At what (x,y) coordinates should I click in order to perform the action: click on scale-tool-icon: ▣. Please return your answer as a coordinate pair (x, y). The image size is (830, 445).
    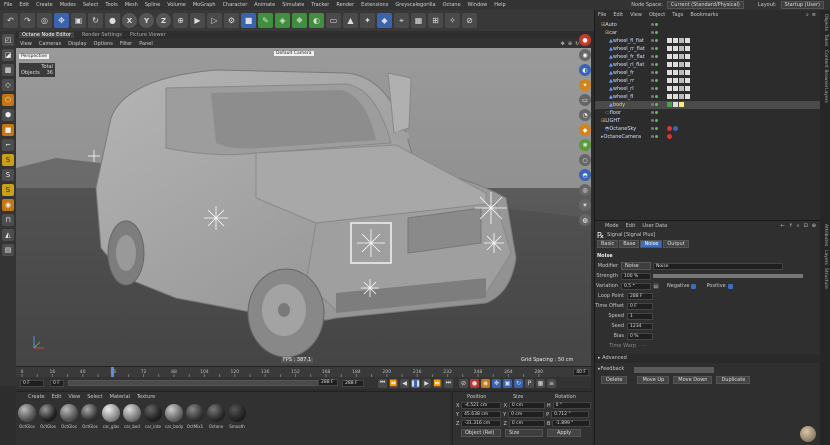
    Looking at the image, I should click on (78, 20).